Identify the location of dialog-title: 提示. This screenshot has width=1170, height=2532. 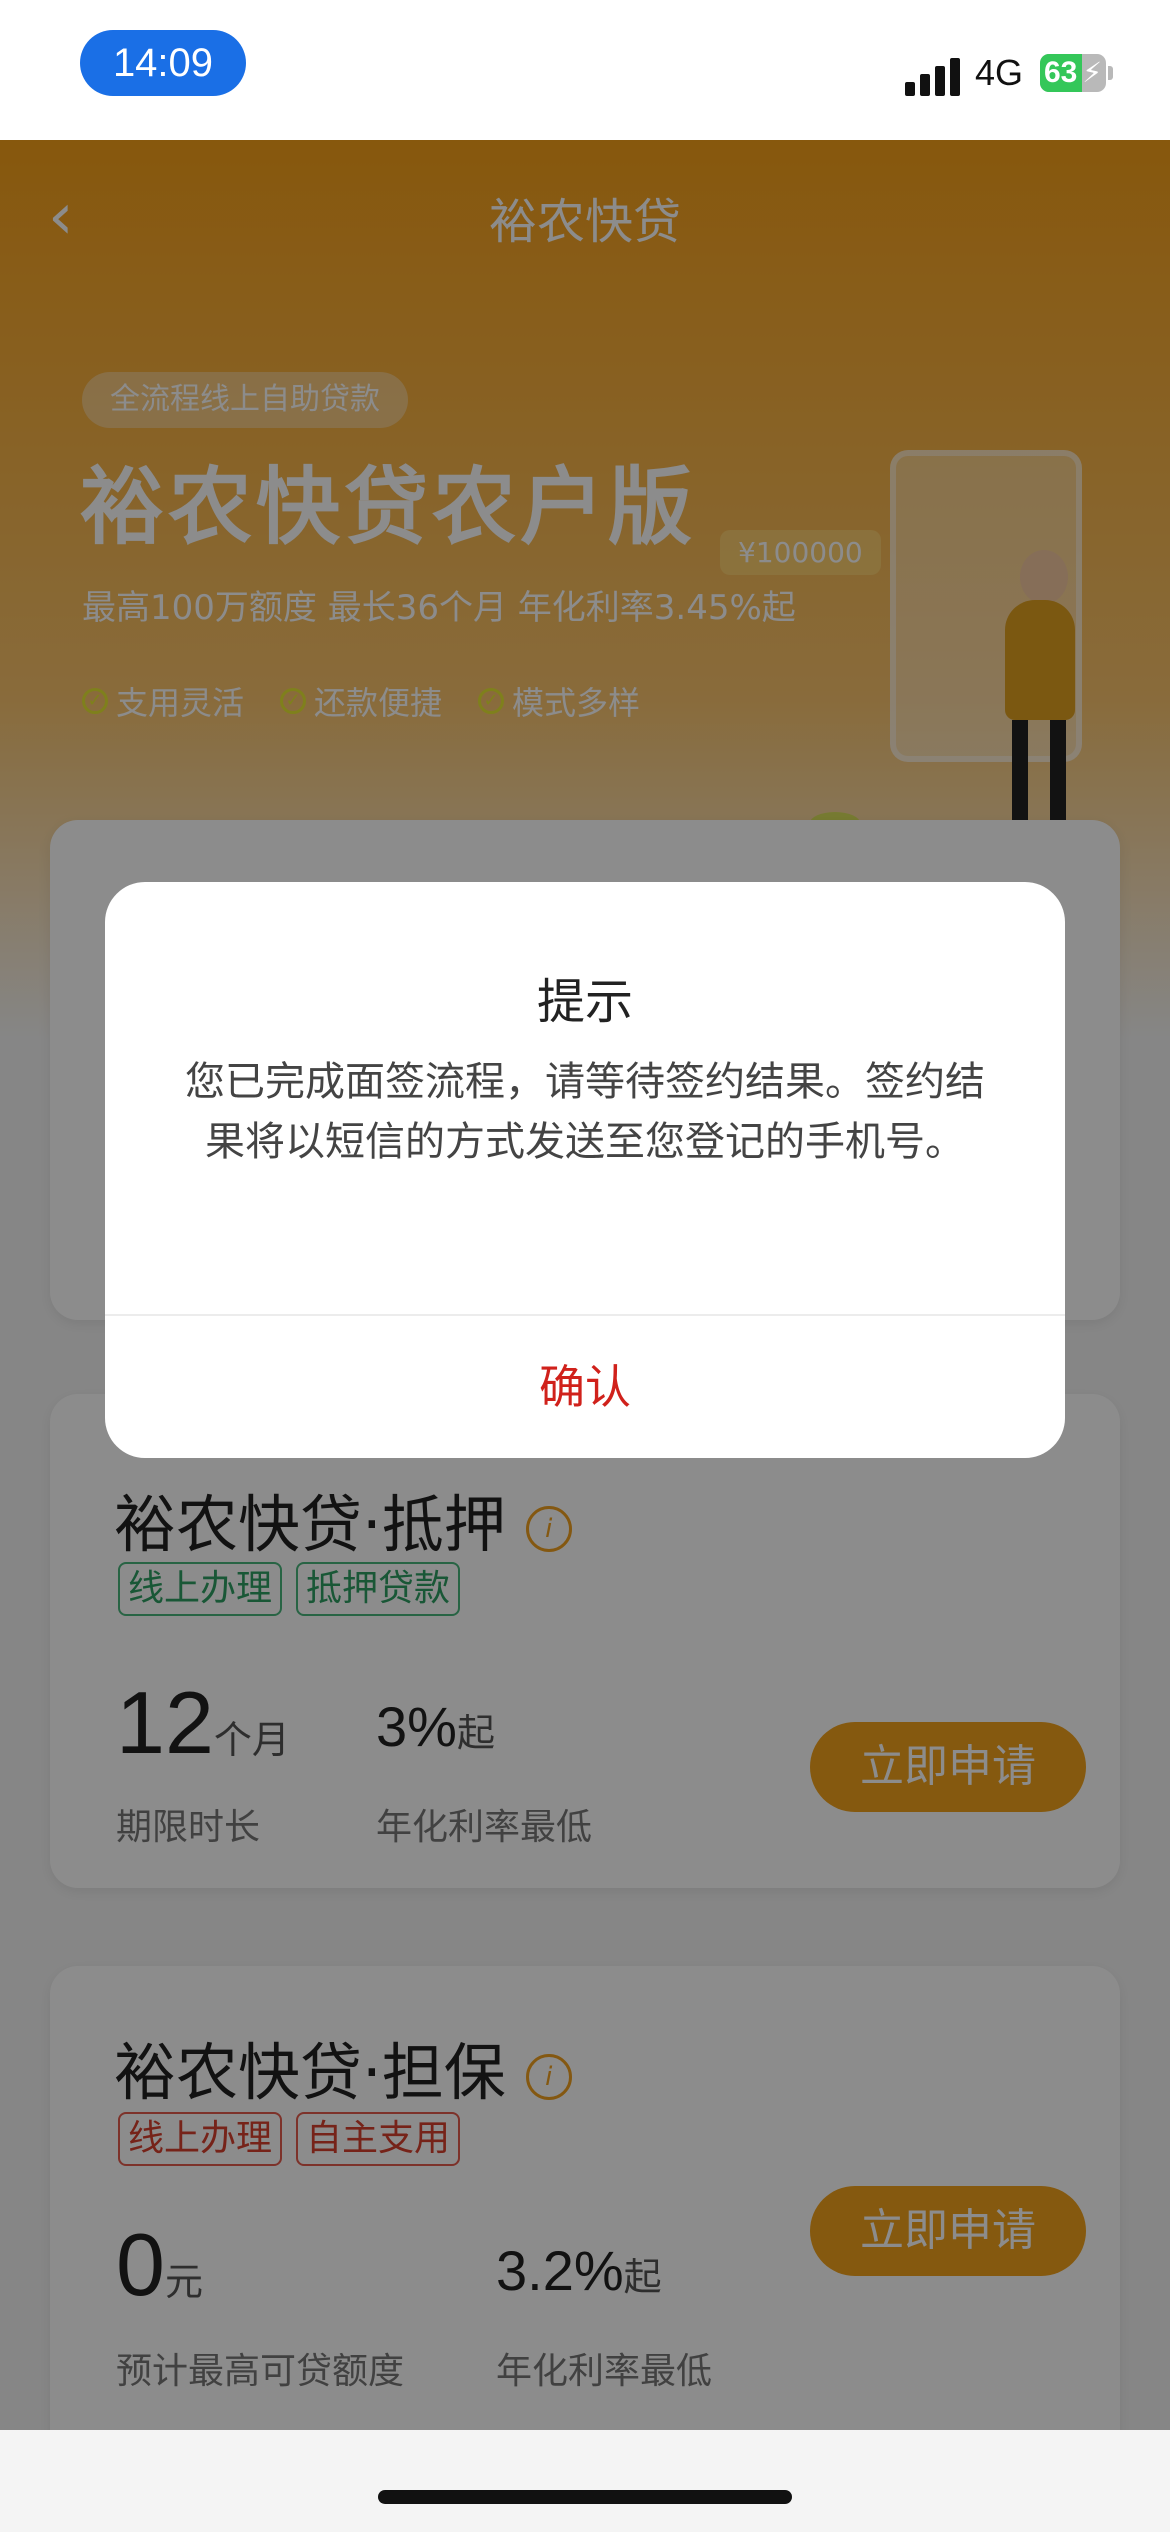
(584, 1002).